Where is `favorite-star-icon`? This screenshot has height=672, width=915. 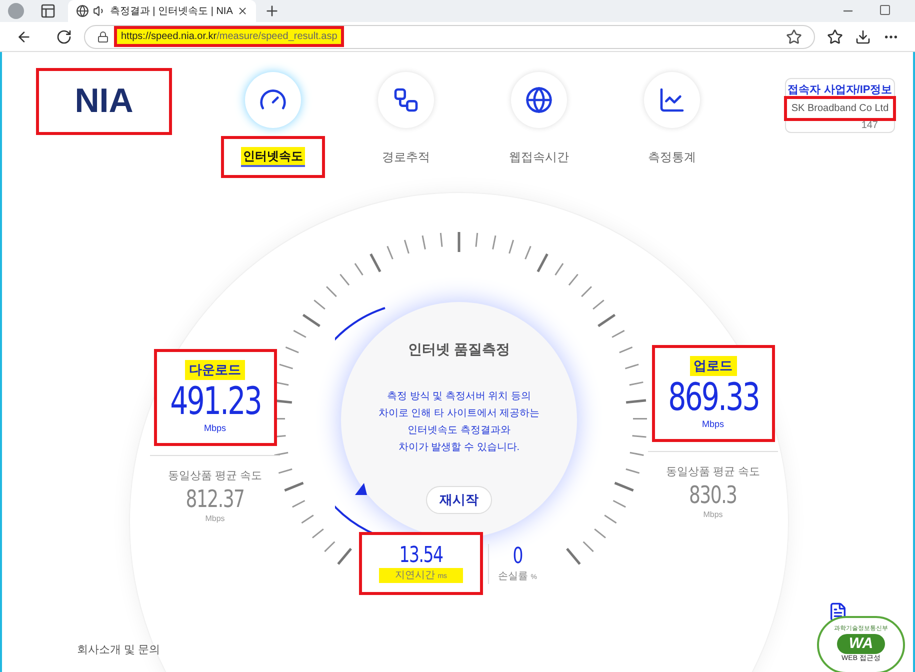 favorite-star-icon is located at coordinates (794, 36).